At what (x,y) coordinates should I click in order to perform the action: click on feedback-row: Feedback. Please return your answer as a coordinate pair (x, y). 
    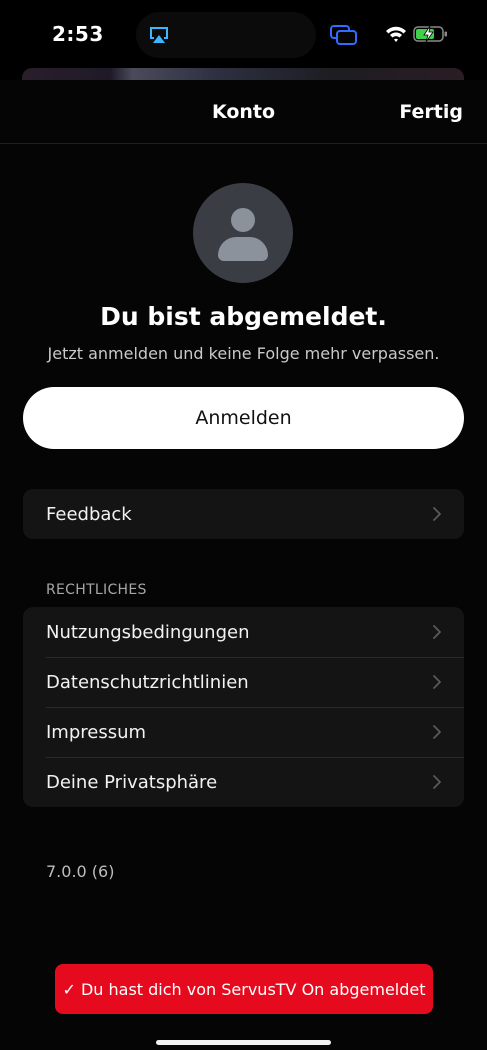
    Looking at the image, I should click on (243, 514).